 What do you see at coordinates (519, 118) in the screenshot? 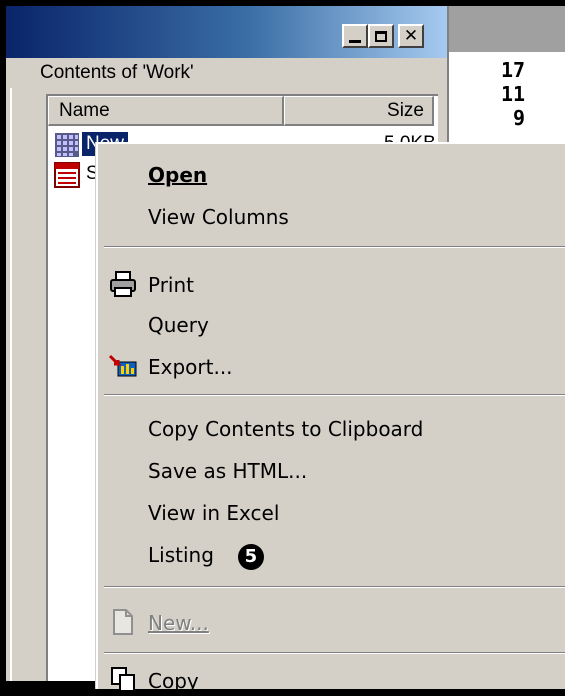
I see `value-cell: 9` at bounding box center [519, 118].